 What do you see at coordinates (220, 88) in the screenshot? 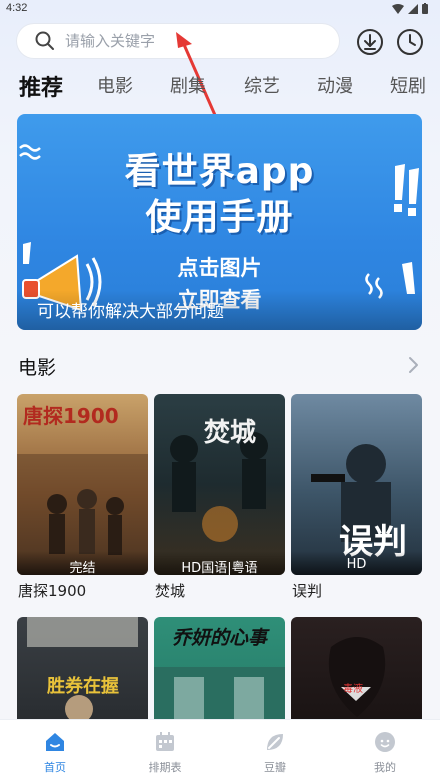
I see `category-tabs: 推荐 电影 剧集 综艺 动漫 短剧` at bounding box center [220, 88].